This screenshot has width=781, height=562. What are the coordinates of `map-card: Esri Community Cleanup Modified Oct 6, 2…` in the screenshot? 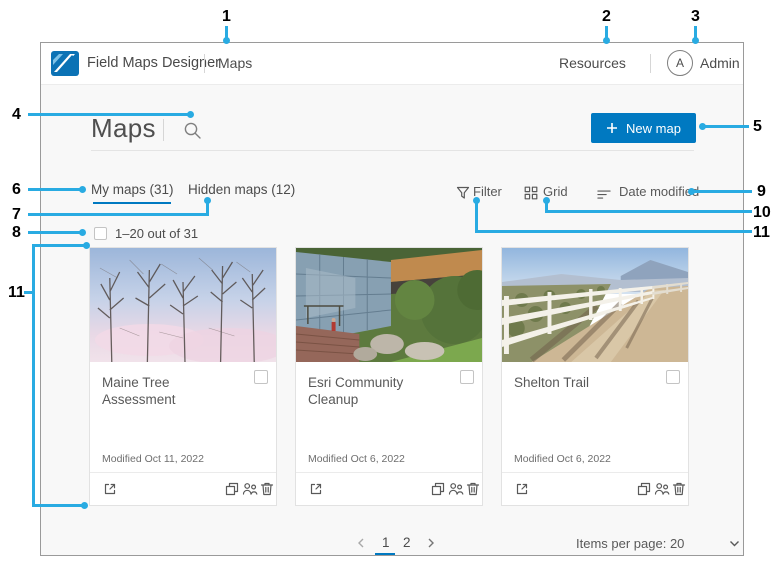 It's located at (389, 376).